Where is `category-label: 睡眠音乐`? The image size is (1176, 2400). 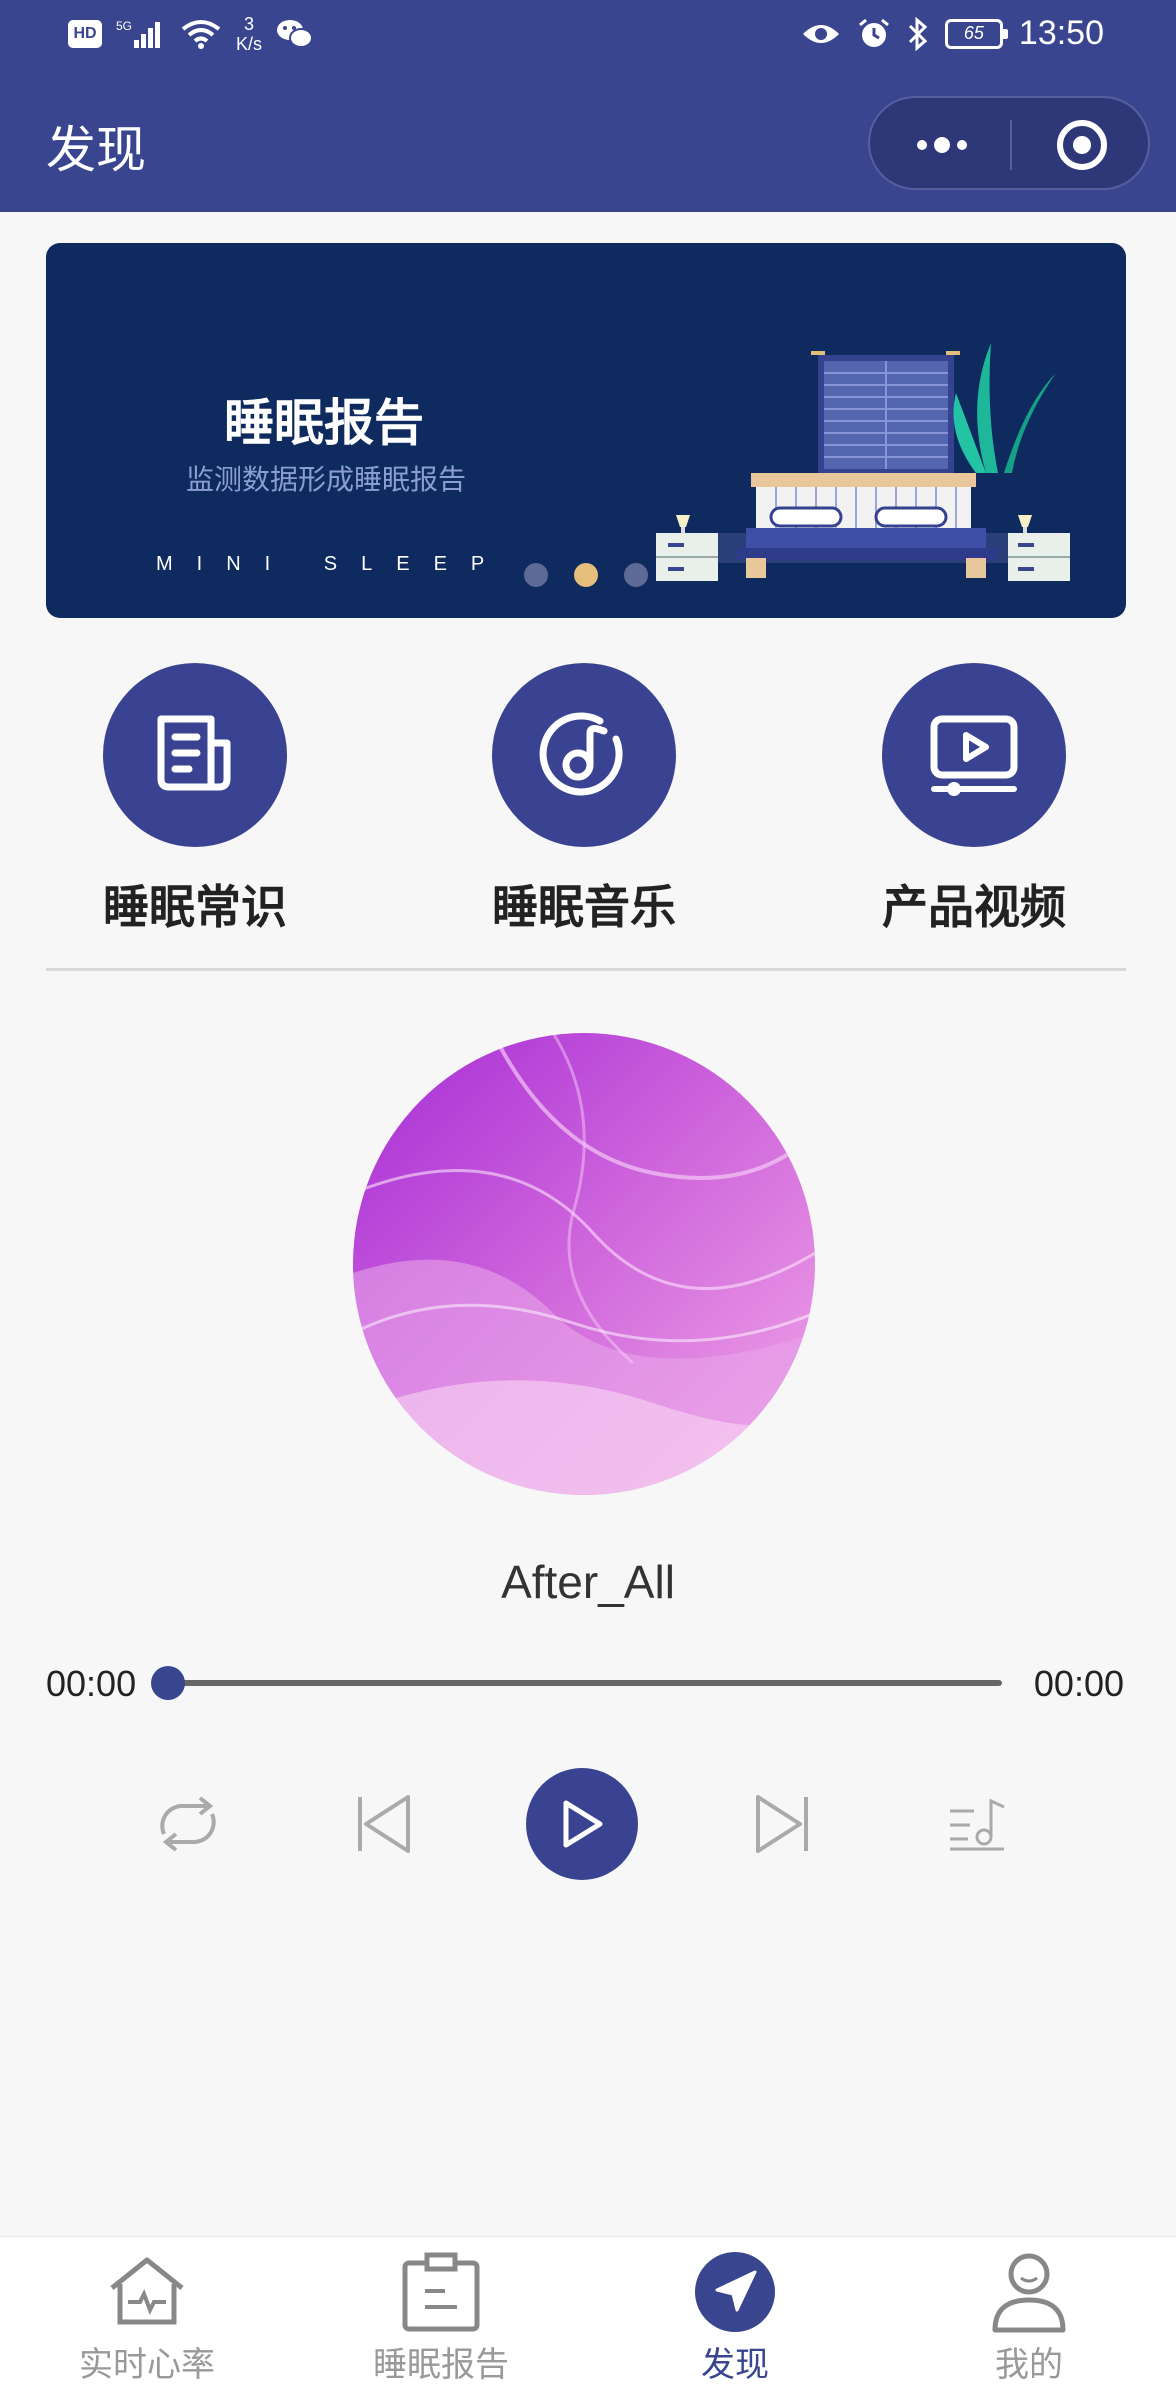 category-label: 睡眠音乐 is located at coordinates (584, 907).